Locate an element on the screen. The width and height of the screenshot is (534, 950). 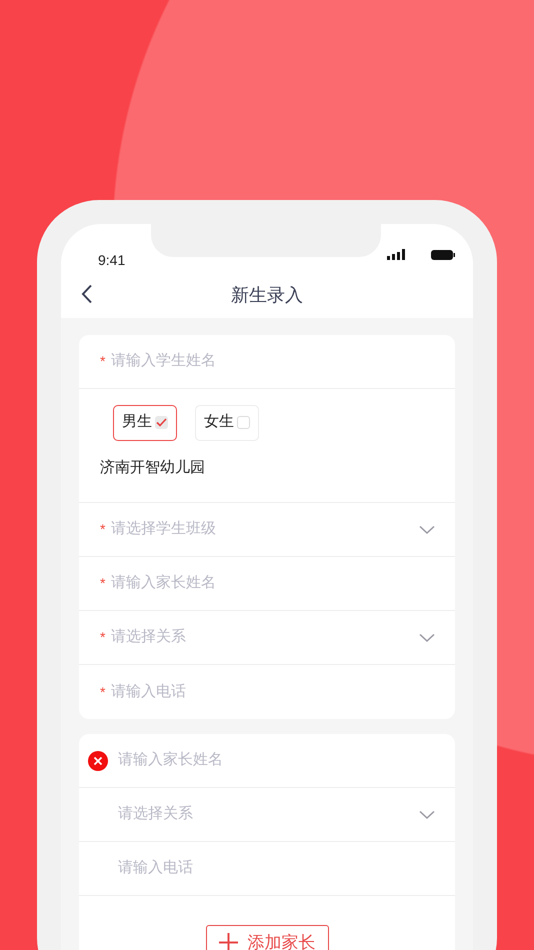
select-field: 请选择学生班级 is located at coordinates (273, 529).